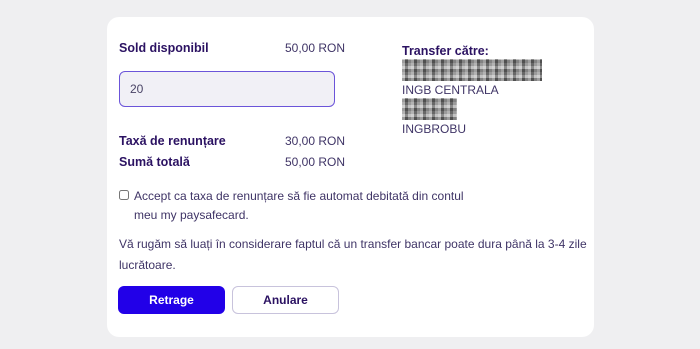 This screenshot has height=349, width=700. Describe the element at coordinates (472, 70) in the screenshot. I see `redacted-account-holder` at that location.